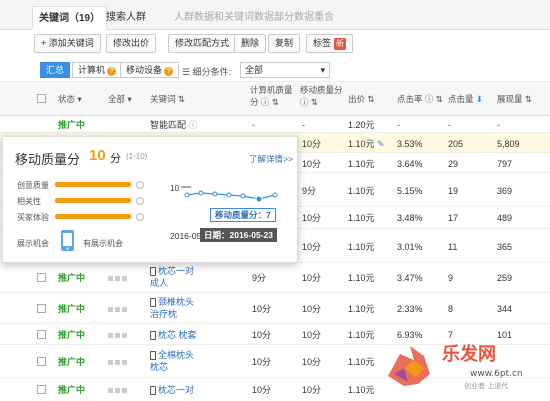 This screenshot has height=401, width=550. I want to click on edit-bid-button: 修改出价, so click(131, 43).